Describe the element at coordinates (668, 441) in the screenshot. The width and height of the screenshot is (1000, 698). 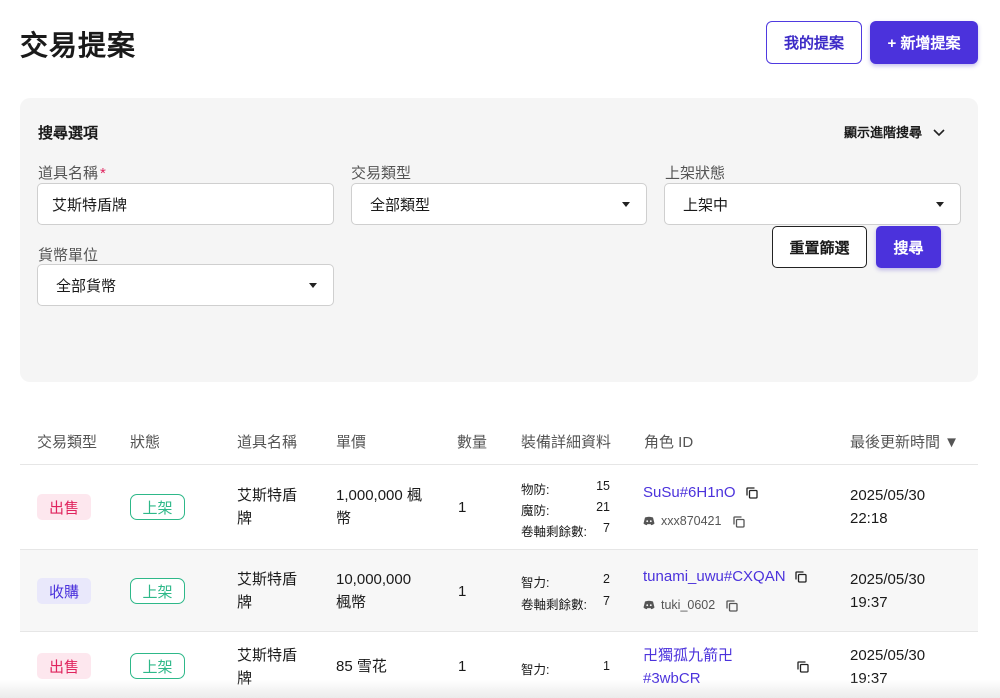
I see `column-header-character-id: 角色 ID` at that location.